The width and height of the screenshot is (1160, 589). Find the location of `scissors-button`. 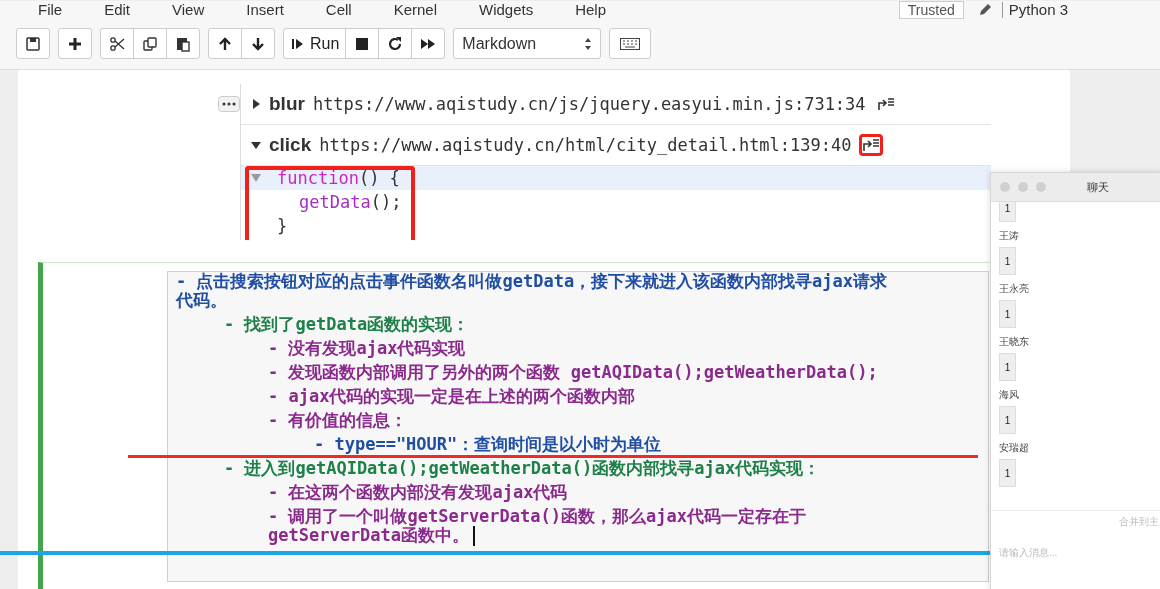

scissors-button is located at coordinates (117, 43).